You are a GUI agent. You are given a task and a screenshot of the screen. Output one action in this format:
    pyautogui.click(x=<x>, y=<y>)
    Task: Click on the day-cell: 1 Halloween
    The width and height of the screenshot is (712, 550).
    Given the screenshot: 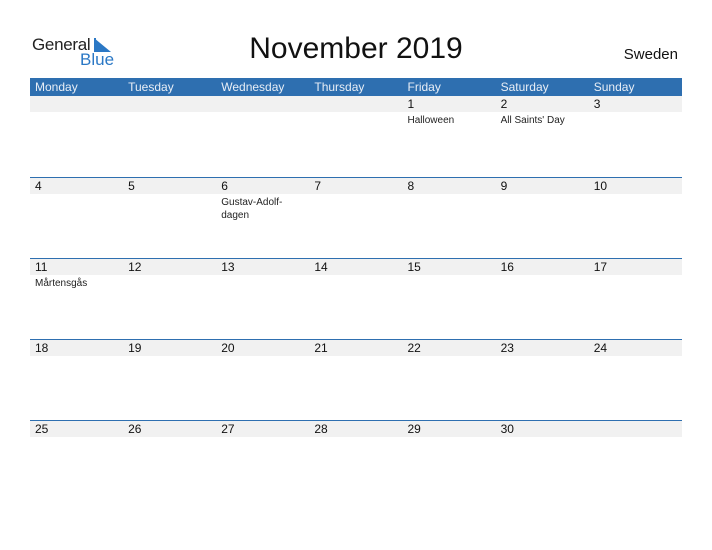 What is the action you would take?
    pyautogui.click(x=449, y=136)
    